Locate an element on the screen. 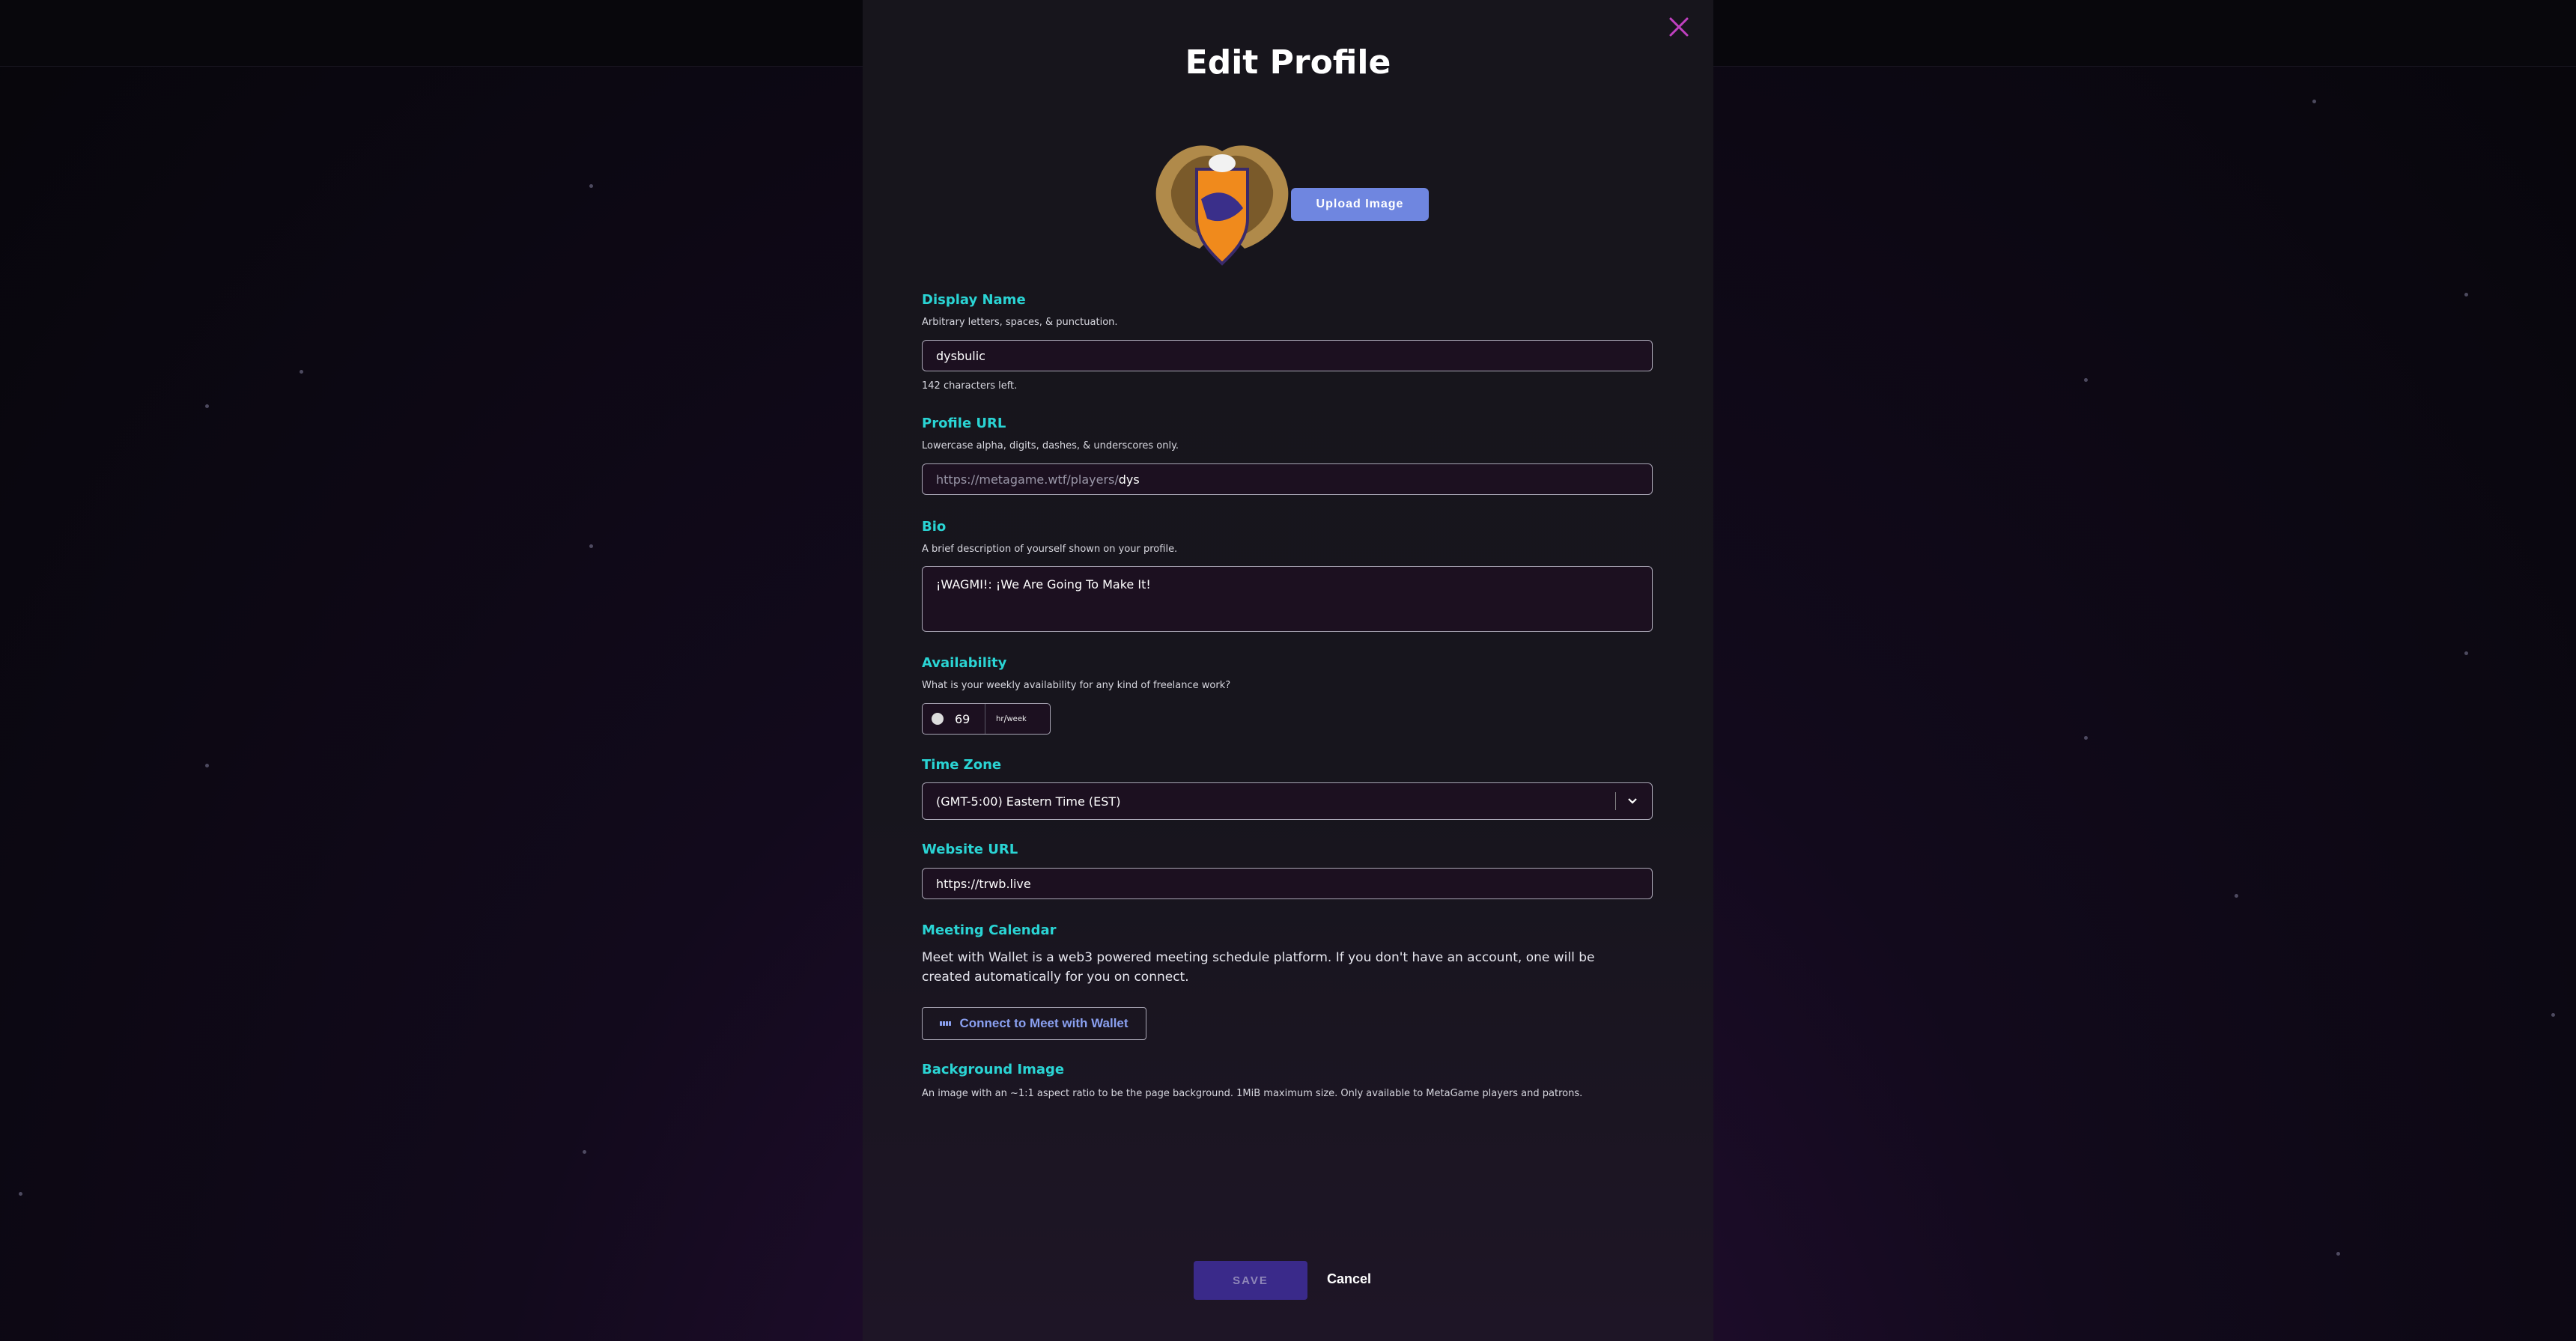 The height and width of the screenshot is (1341, 2576). save-button: SAVE is located at coordinates (1250, 1280).